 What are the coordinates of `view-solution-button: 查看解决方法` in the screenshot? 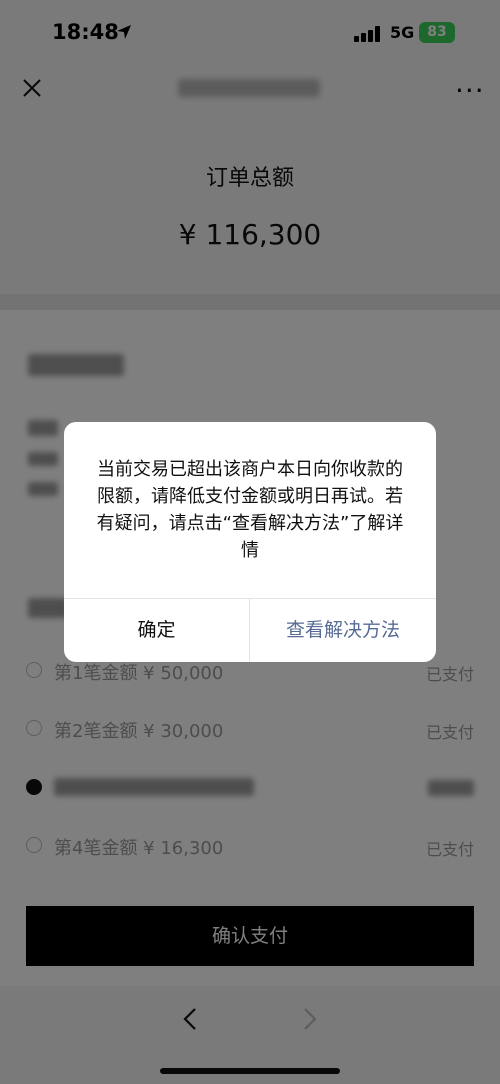 It's located at (343, 630).